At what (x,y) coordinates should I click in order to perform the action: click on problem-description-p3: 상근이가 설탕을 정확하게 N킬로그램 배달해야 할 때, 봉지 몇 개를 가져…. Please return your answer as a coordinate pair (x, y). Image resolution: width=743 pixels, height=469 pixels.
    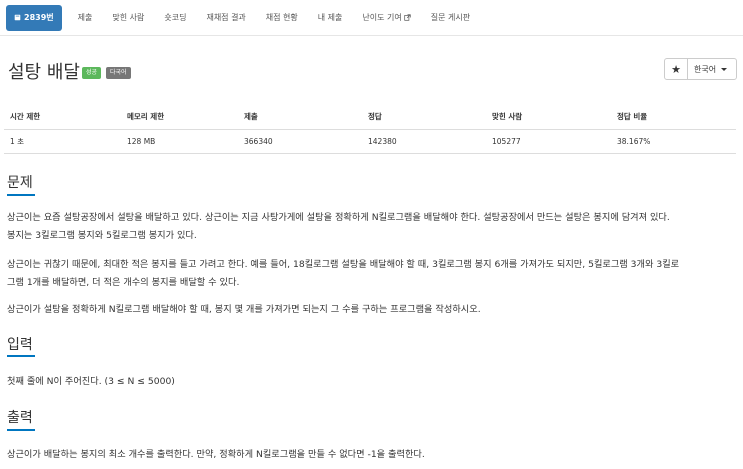
    Looking at the image, I should click on (244, 309).